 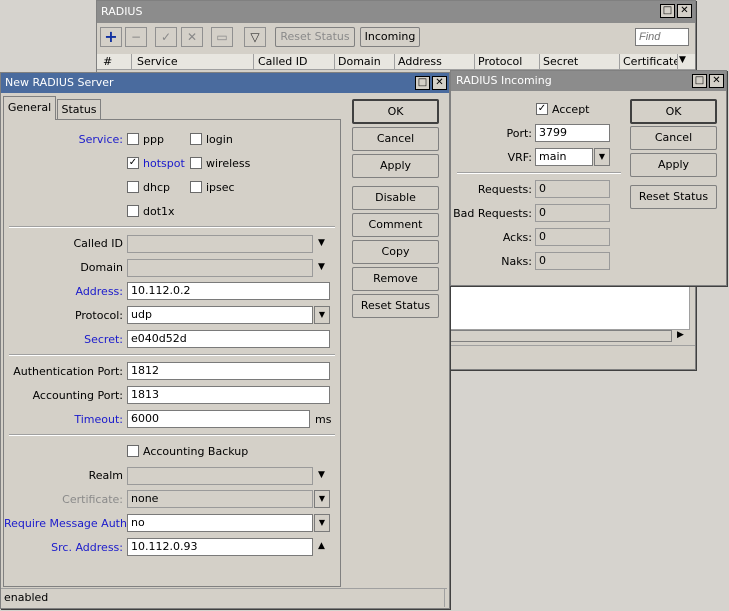 I want to click on called-id-field, so click(x=220, y=244).